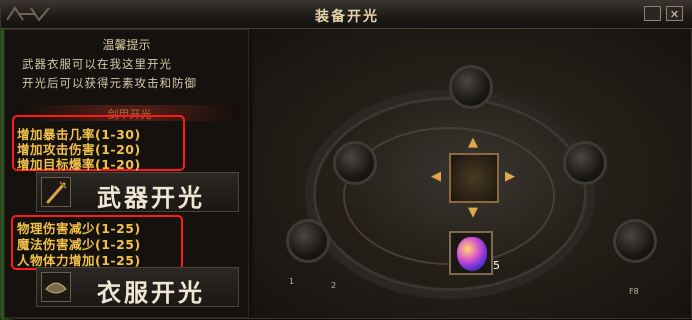 The height and width of the screenshot is (320, 692). What do you see at coordinates (292, 281) in the screenshot?
I see `hotkey-label: 1` at bounding box center [292, 281].